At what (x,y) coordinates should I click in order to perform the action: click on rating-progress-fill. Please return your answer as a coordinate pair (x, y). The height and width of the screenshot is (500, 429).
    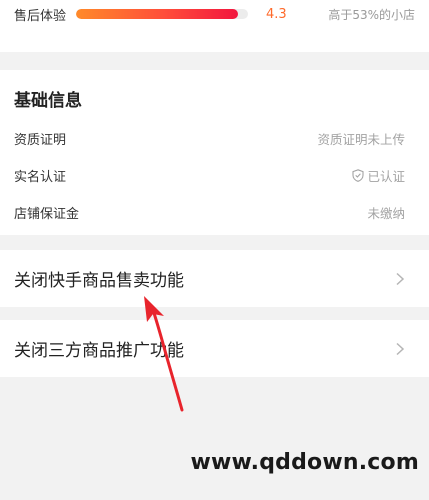
    Looking at the image, I should click on (157, 14).